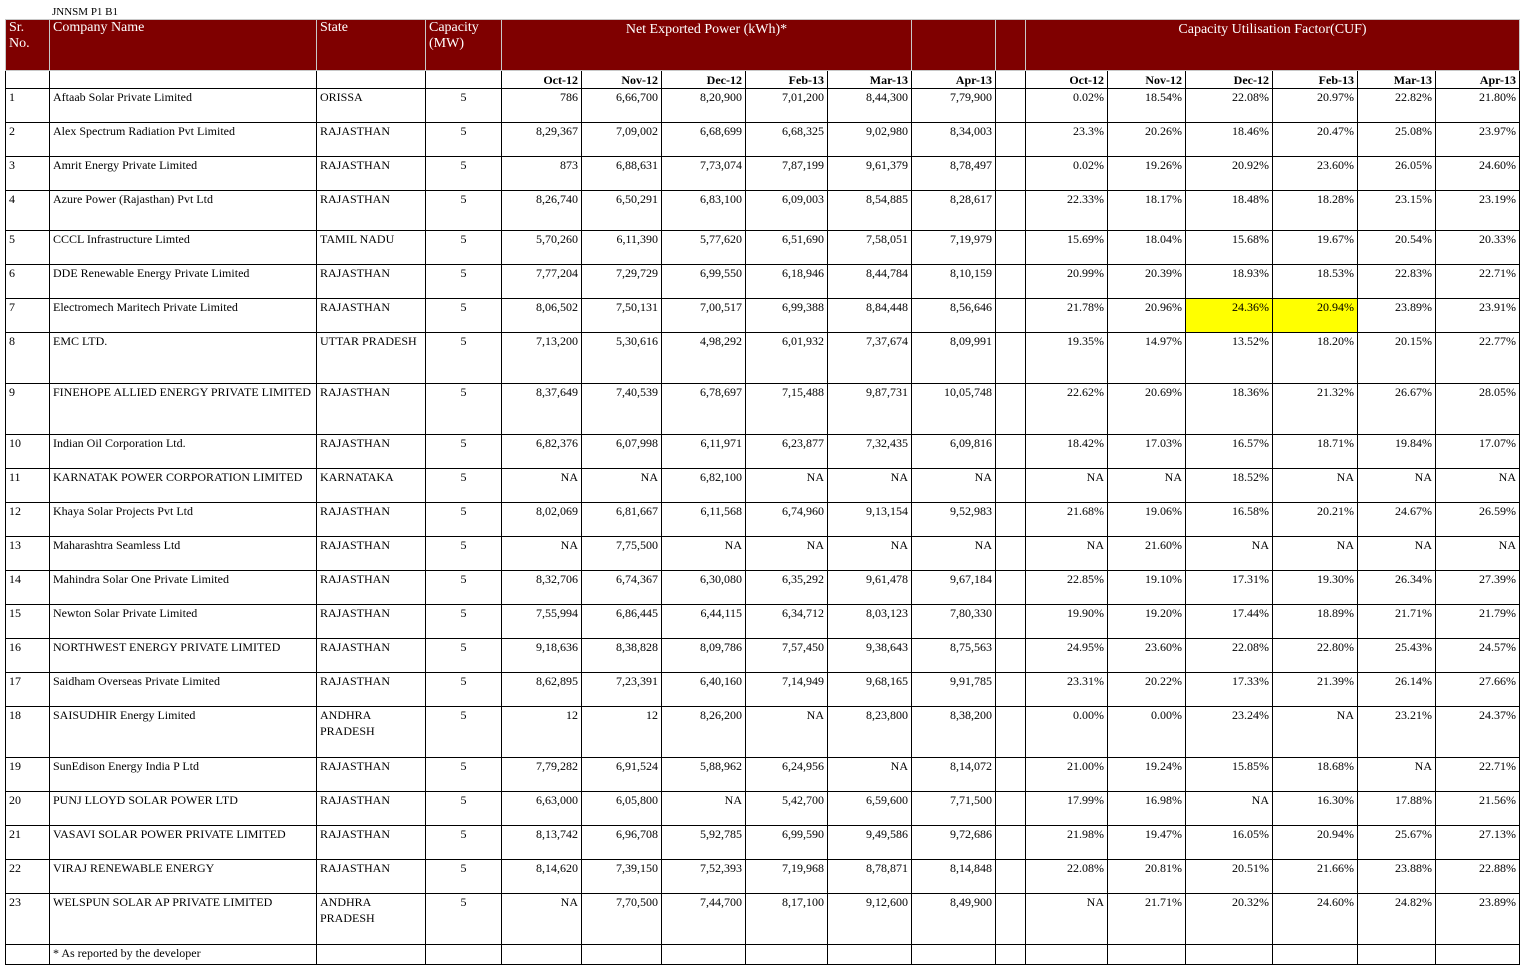  I want to click on cuf-cell: 18.53%, so click(1315, 281).